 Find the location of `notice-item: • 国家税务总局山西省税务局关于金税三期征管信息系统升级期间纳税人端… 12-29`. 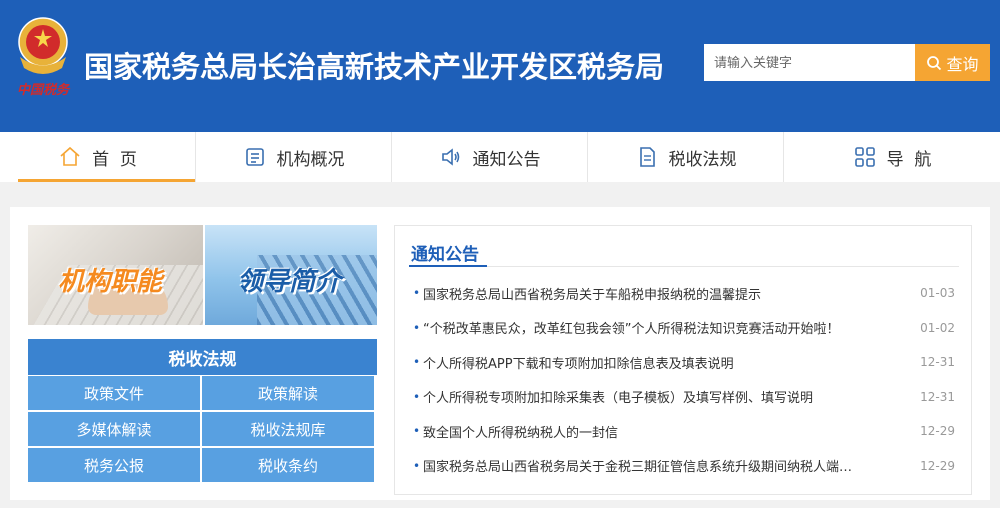

notice-item: • 国家税务总局山西省税务局关于金税三期征管信息系统升级期间纳税人端… 12-29 is located at coordinates (684, 466).